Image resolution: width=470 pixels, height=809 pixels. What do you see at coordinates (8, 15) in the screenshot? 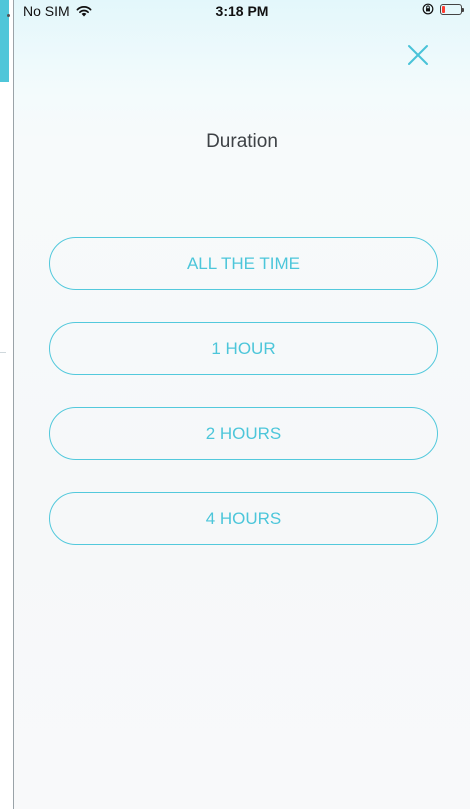
I see `underlying-status-dot` at bounding box center [8, 15].